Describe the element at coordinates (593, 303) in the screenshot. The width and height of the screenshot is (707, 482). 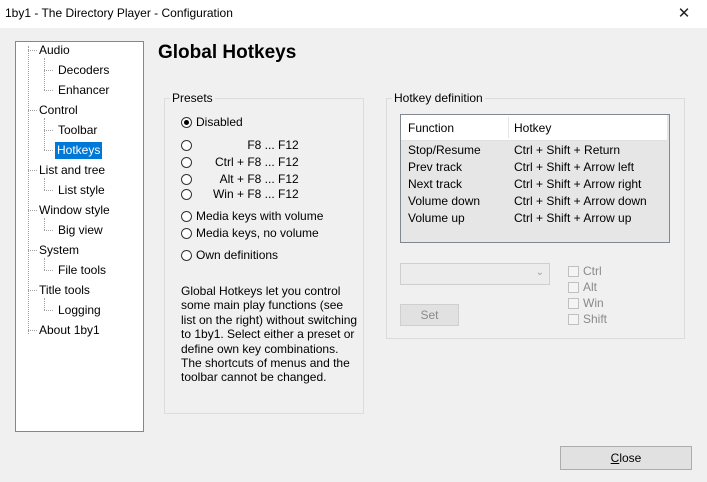
I see `modifier-label: Win` at that location.